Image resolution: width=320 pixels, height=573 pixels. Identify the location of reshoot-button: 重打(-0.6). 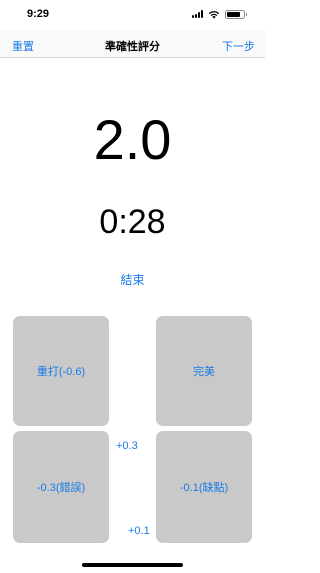
(61, 371).